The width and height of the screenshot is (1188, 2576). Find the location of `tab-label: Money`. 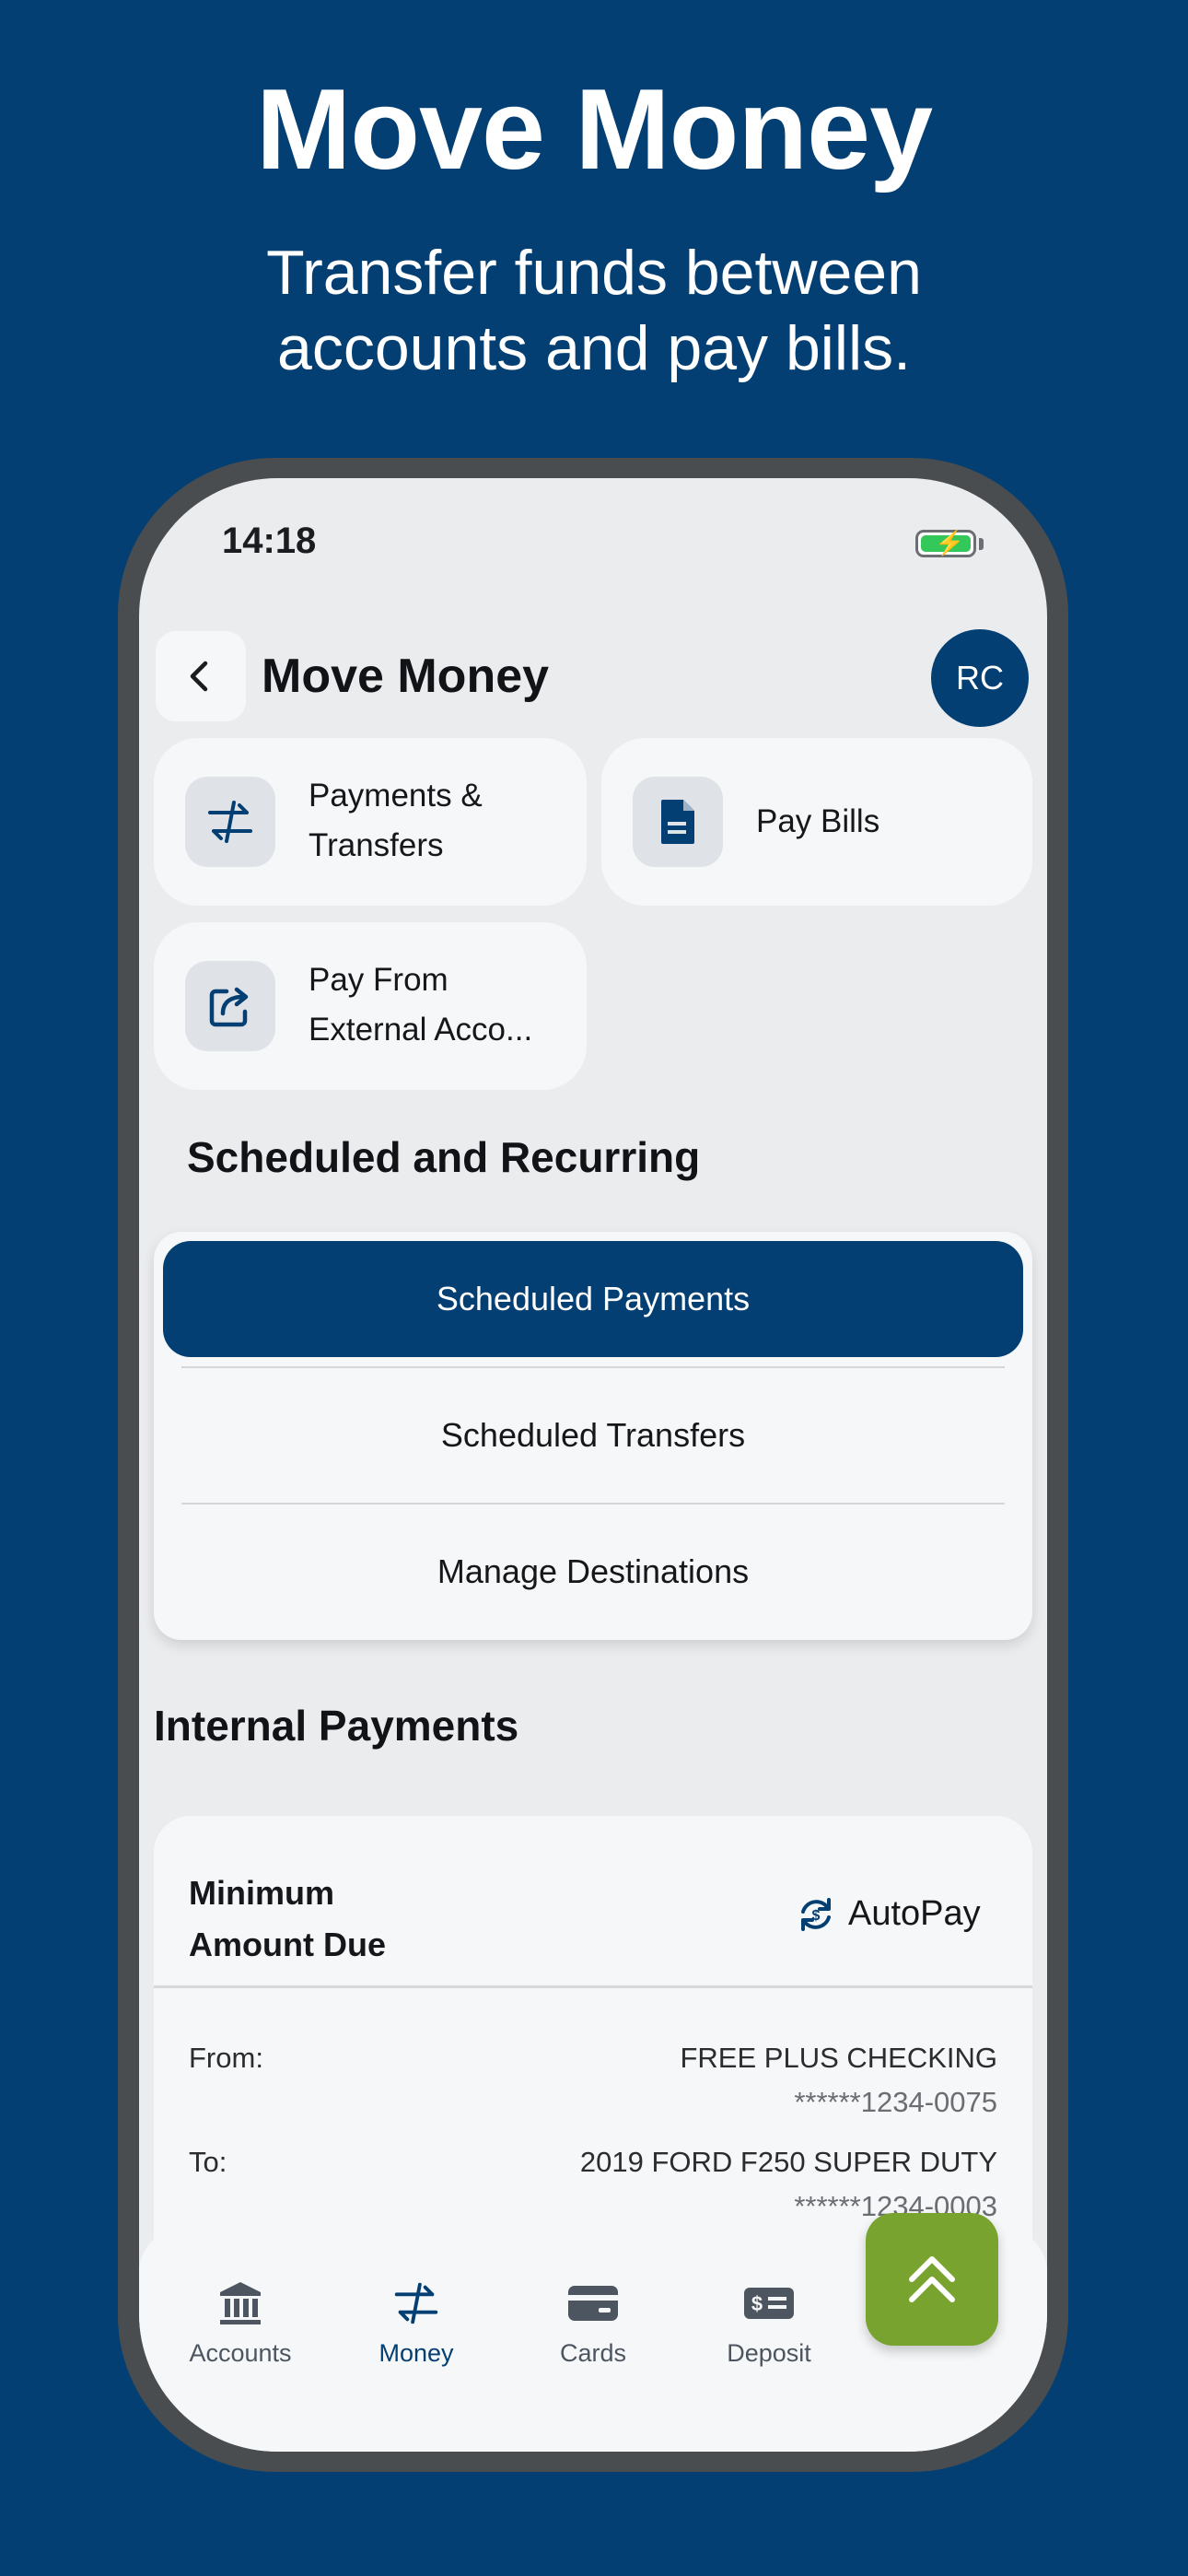

tab-label: Money is located at coordinates (416, 2353).